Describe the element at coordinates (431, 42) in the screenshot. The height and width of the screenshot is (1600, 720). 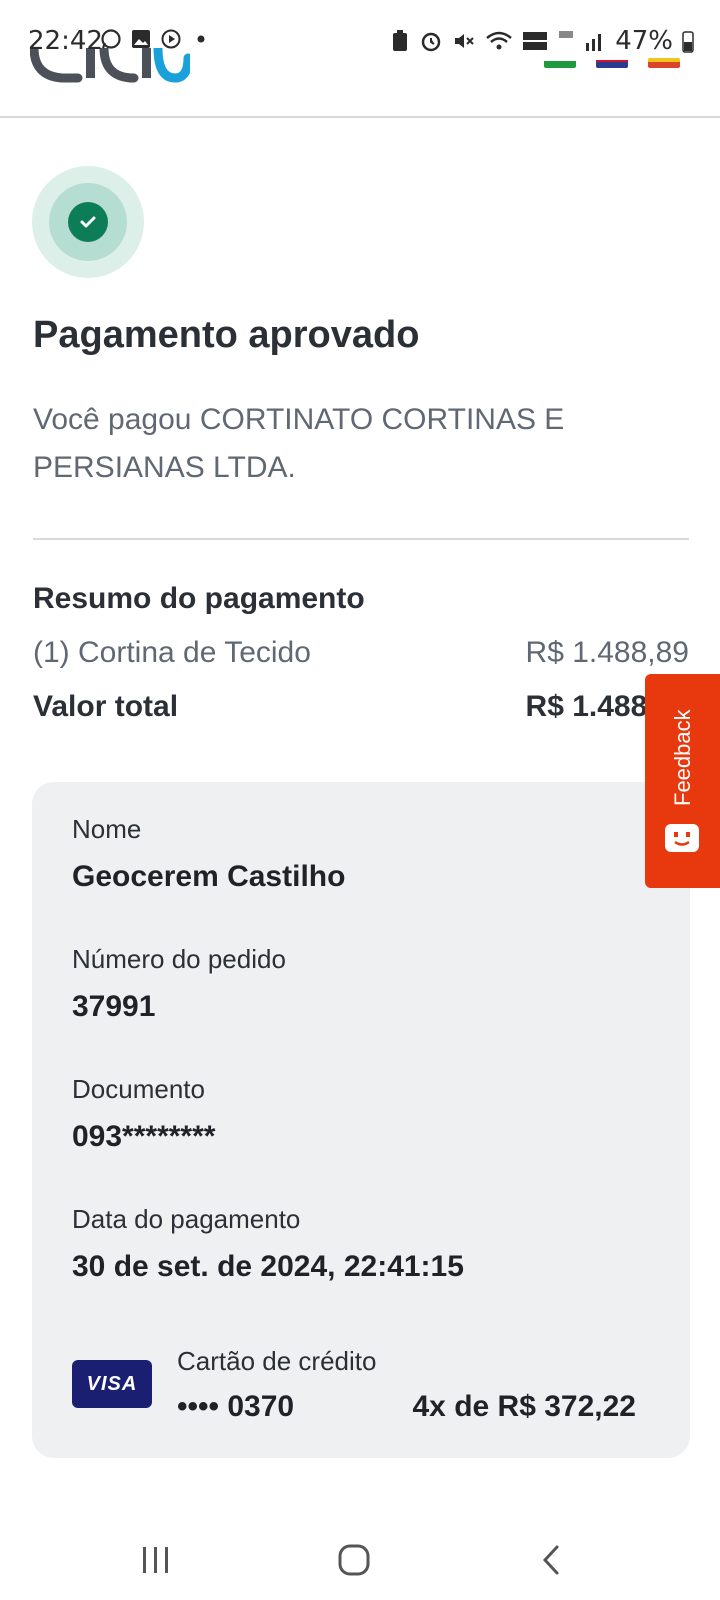
I see `alarm-icon` at that location.